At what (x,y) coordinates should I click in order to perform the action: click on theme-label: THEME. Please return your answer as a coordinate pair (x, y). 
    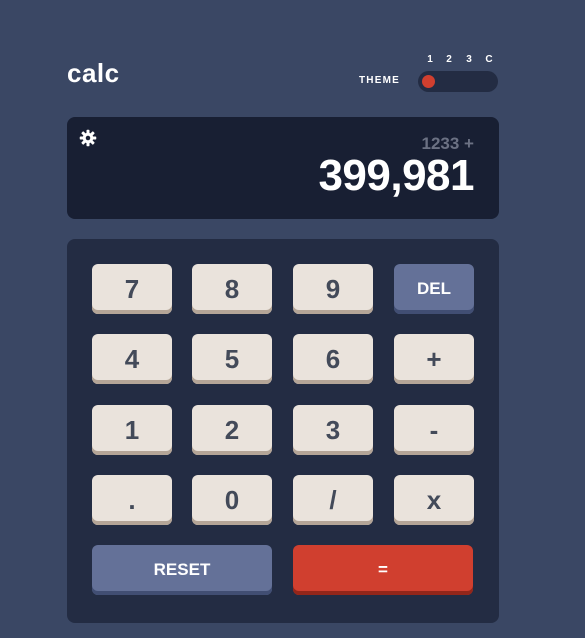
    Looking at the image, I should click on (379, 80).